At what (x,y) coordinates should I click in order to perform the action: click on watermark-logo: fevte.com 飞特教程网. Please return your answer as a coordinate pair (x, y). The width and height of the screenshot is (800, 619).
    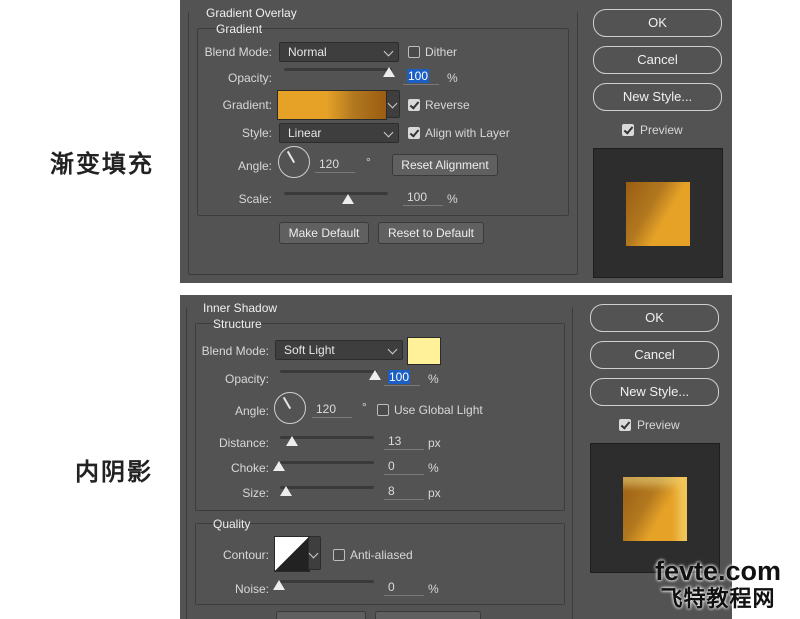
    Looking at the image, I should click on (718, 587).